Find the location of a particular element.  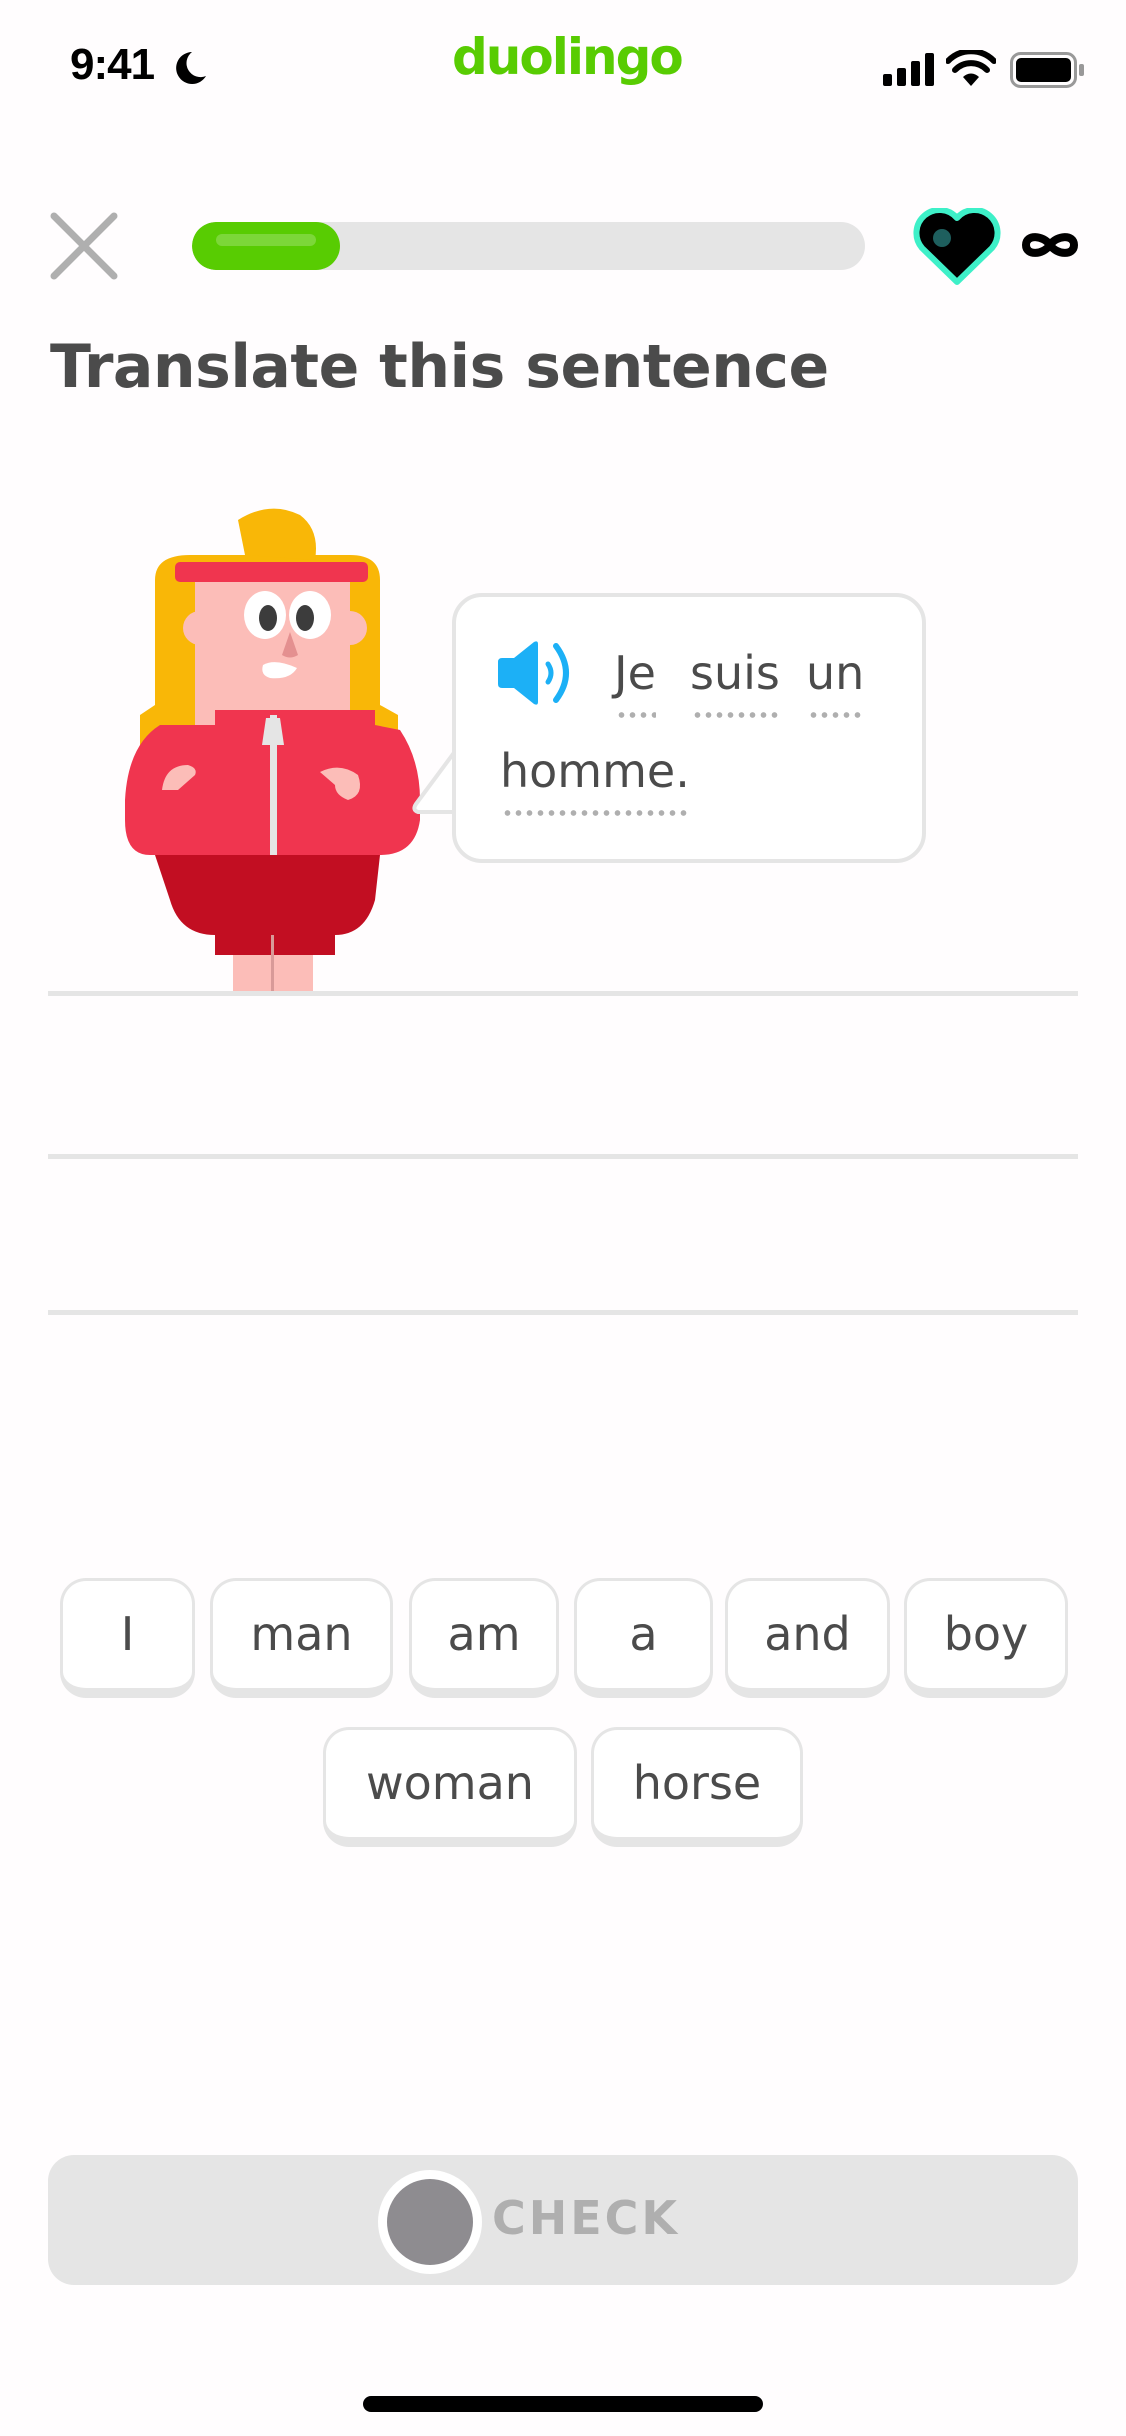

word-tile: I is located at coordinates (127, 1638).